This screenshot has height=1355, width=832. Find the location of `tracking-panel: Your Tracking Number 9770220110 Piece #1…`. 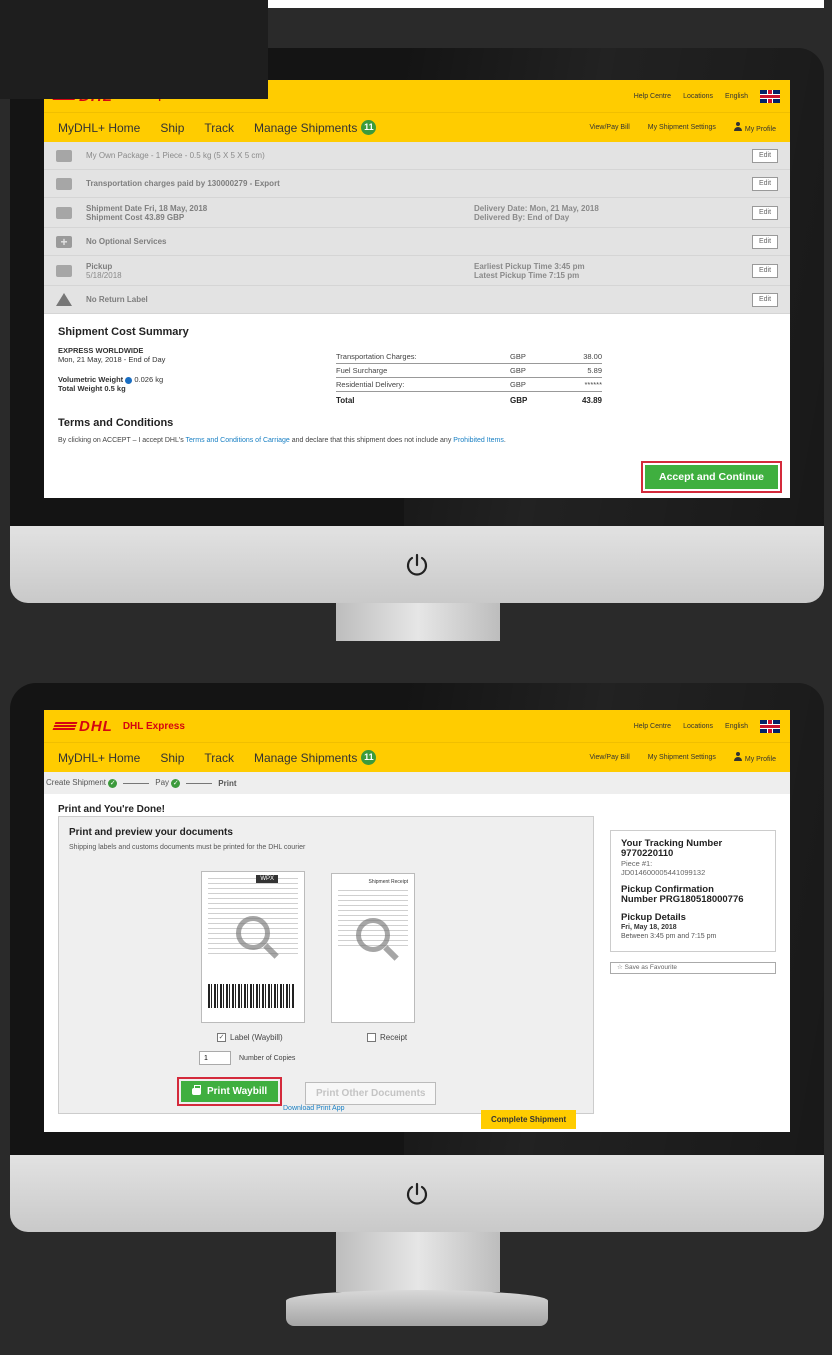

tracking-panel: Your Tracking Number 9770220110 Piece #1… is located at coordinates (693, 891).